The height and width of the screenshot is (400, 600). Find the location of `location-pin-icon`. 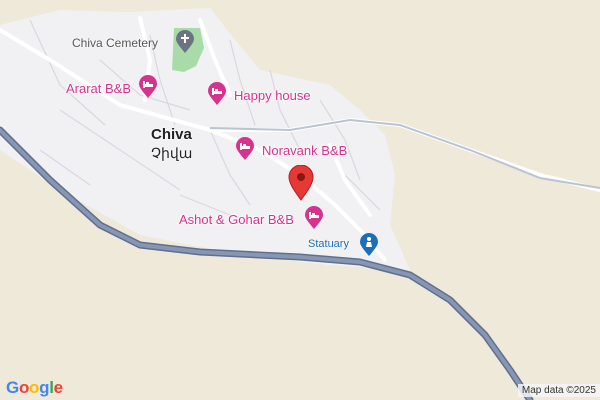

location-pin-icon is located at coordinates (301, 183).